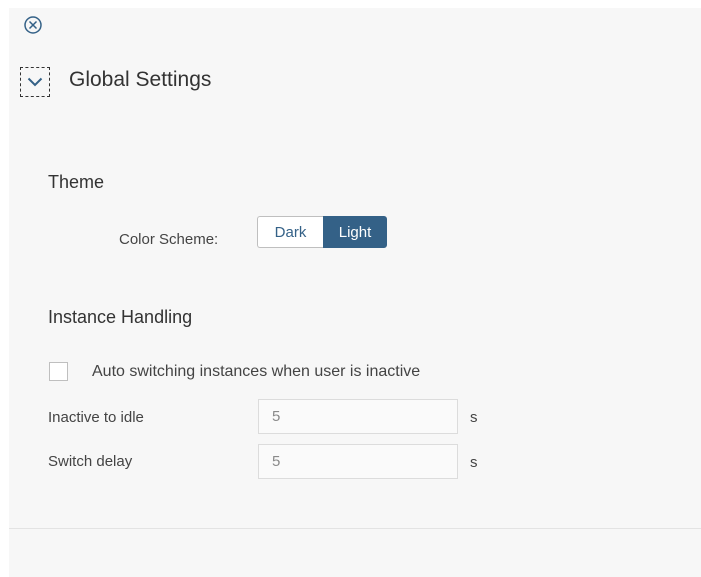 This screenshot has width=701, height=577. Describe the element at coordinates (90, 461) in the screenshot. I see `switch-delay-label: Switch delay` at that location.